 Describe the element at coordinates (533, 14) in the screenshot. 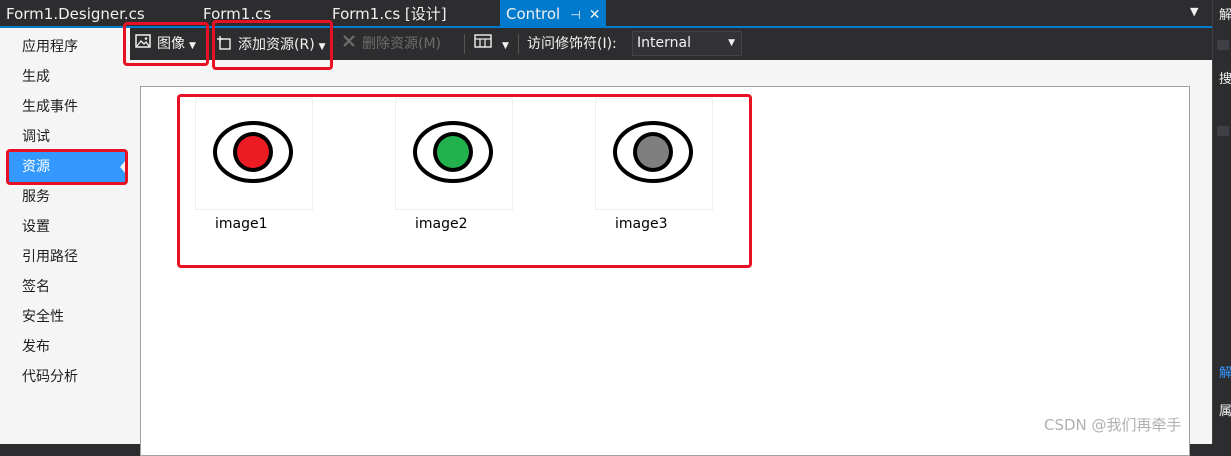

I see `tab-label: Control` at that location.